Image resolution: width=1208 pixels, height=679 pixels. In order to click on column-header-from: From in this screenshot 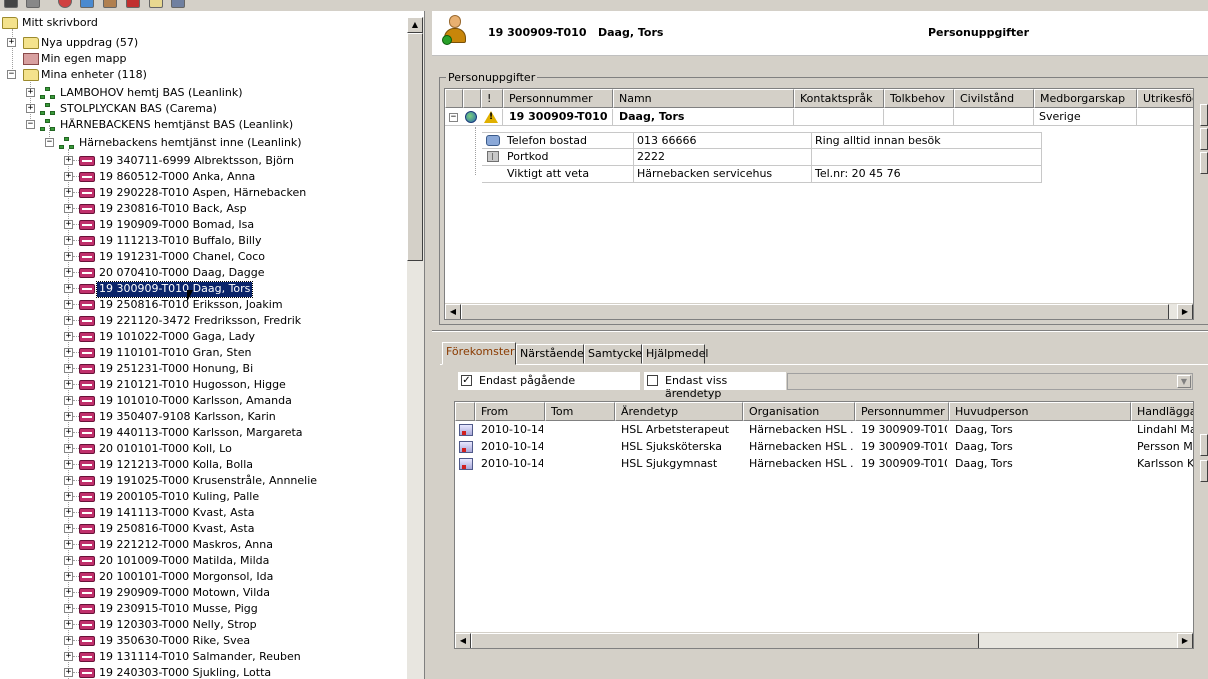, I will do `click(510, 411)`.